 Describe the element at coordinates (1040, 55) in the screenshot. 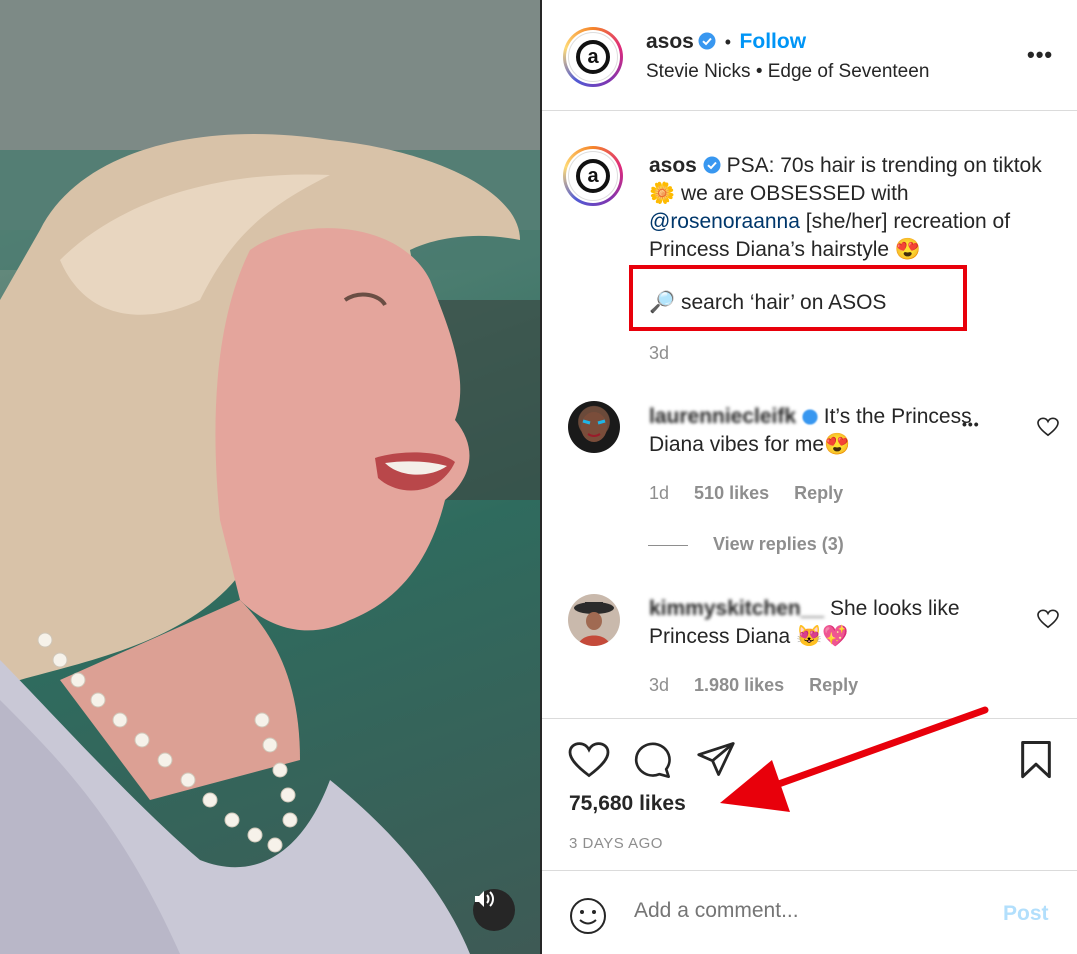

I see `more-options-button: •••` at that location.